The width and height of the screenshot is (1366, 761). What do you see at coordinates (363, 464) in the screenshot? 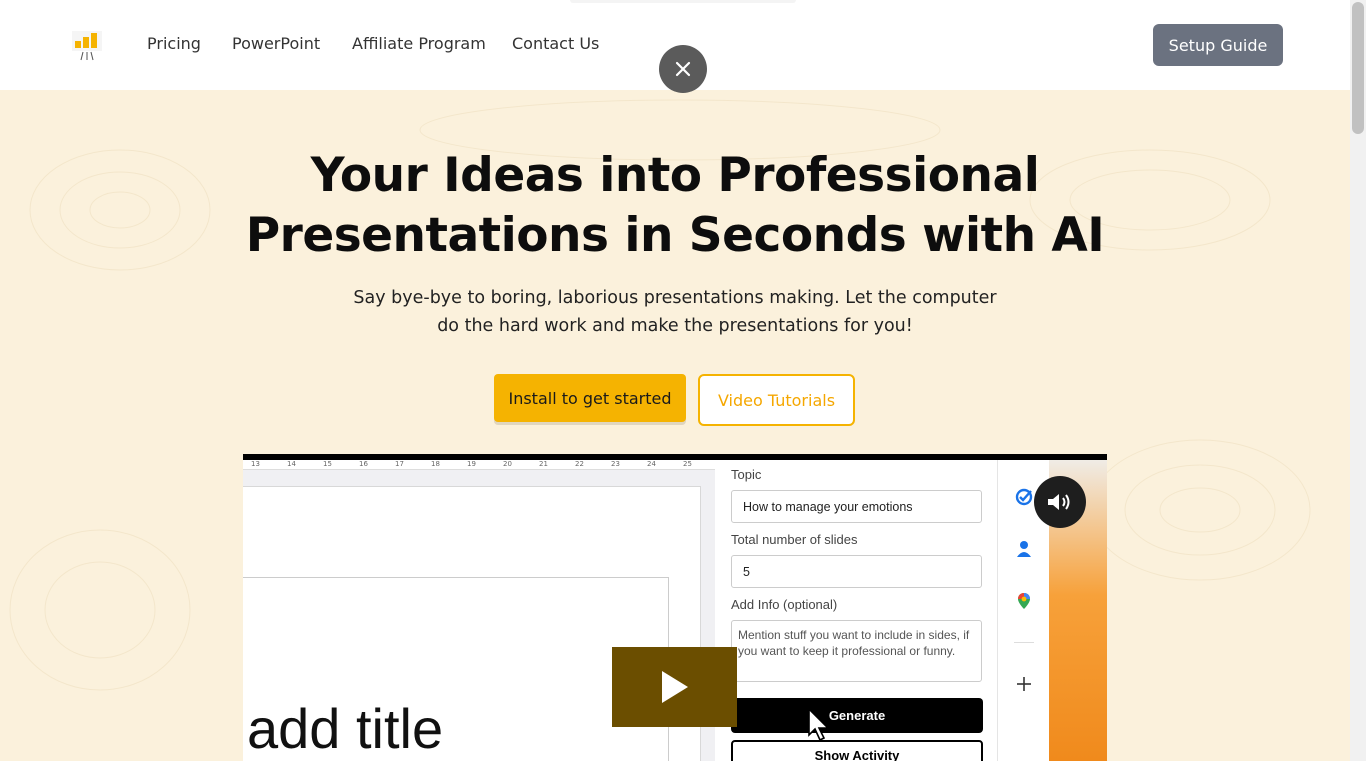
I see `ruler-tick: 16` at bounding box center [363, 464].